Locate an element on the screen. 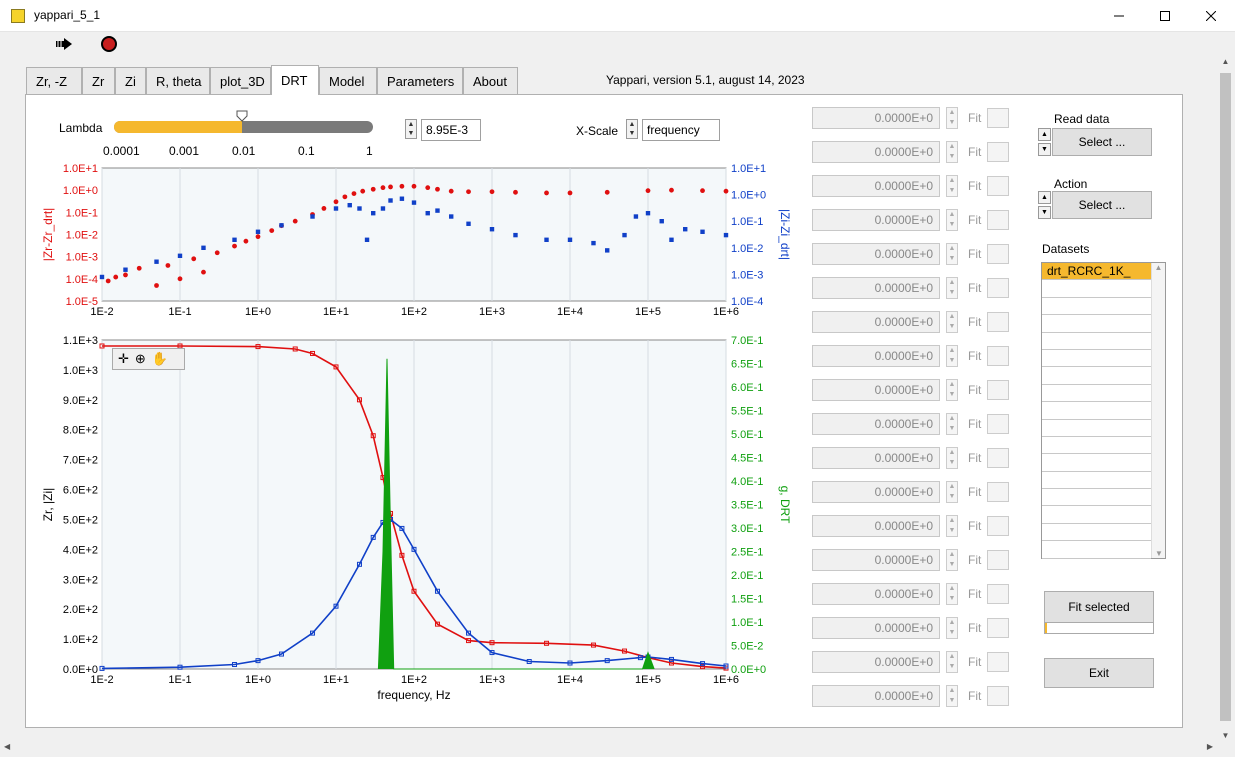  tab-r-theta: R, theta is located at coordinates (178, 80).